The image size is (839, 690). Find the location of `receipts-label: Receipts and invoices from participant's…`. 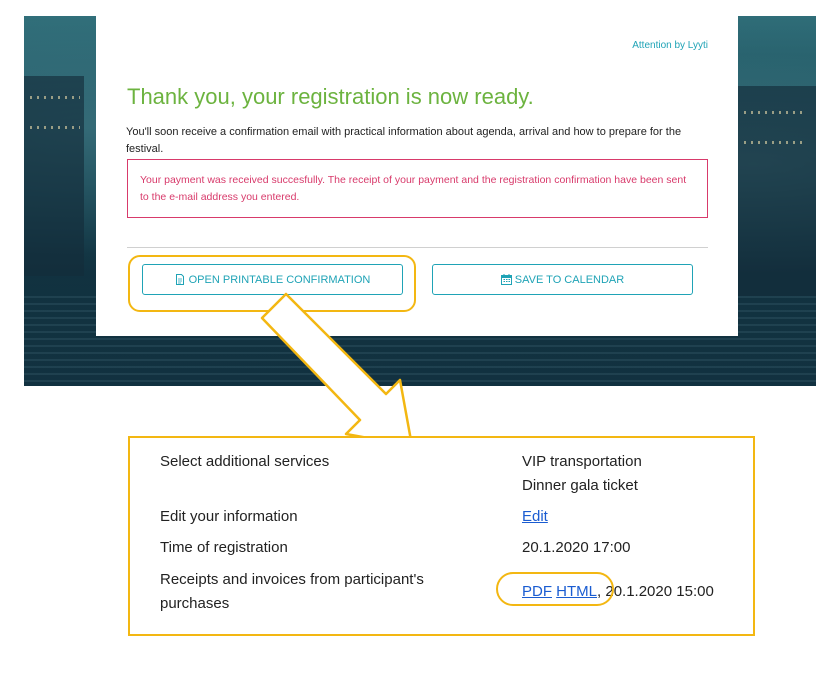

receipts-label: Receipts and invoices from participant's… is located at coordinates (320, 592).